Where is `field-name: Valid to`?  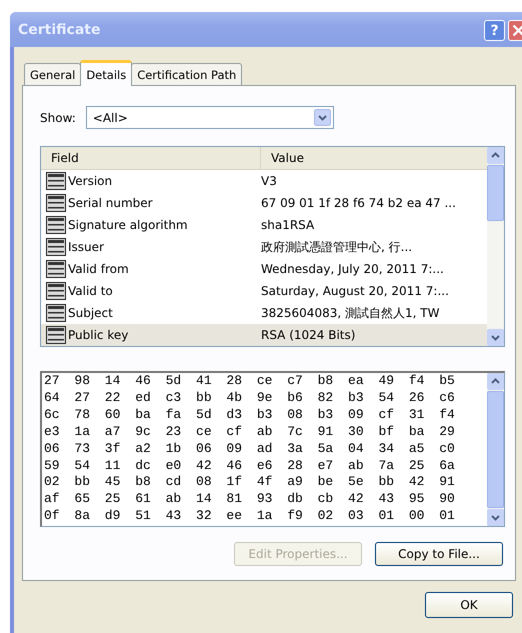 field-name: Valid to is located at coordinates (91, 291).